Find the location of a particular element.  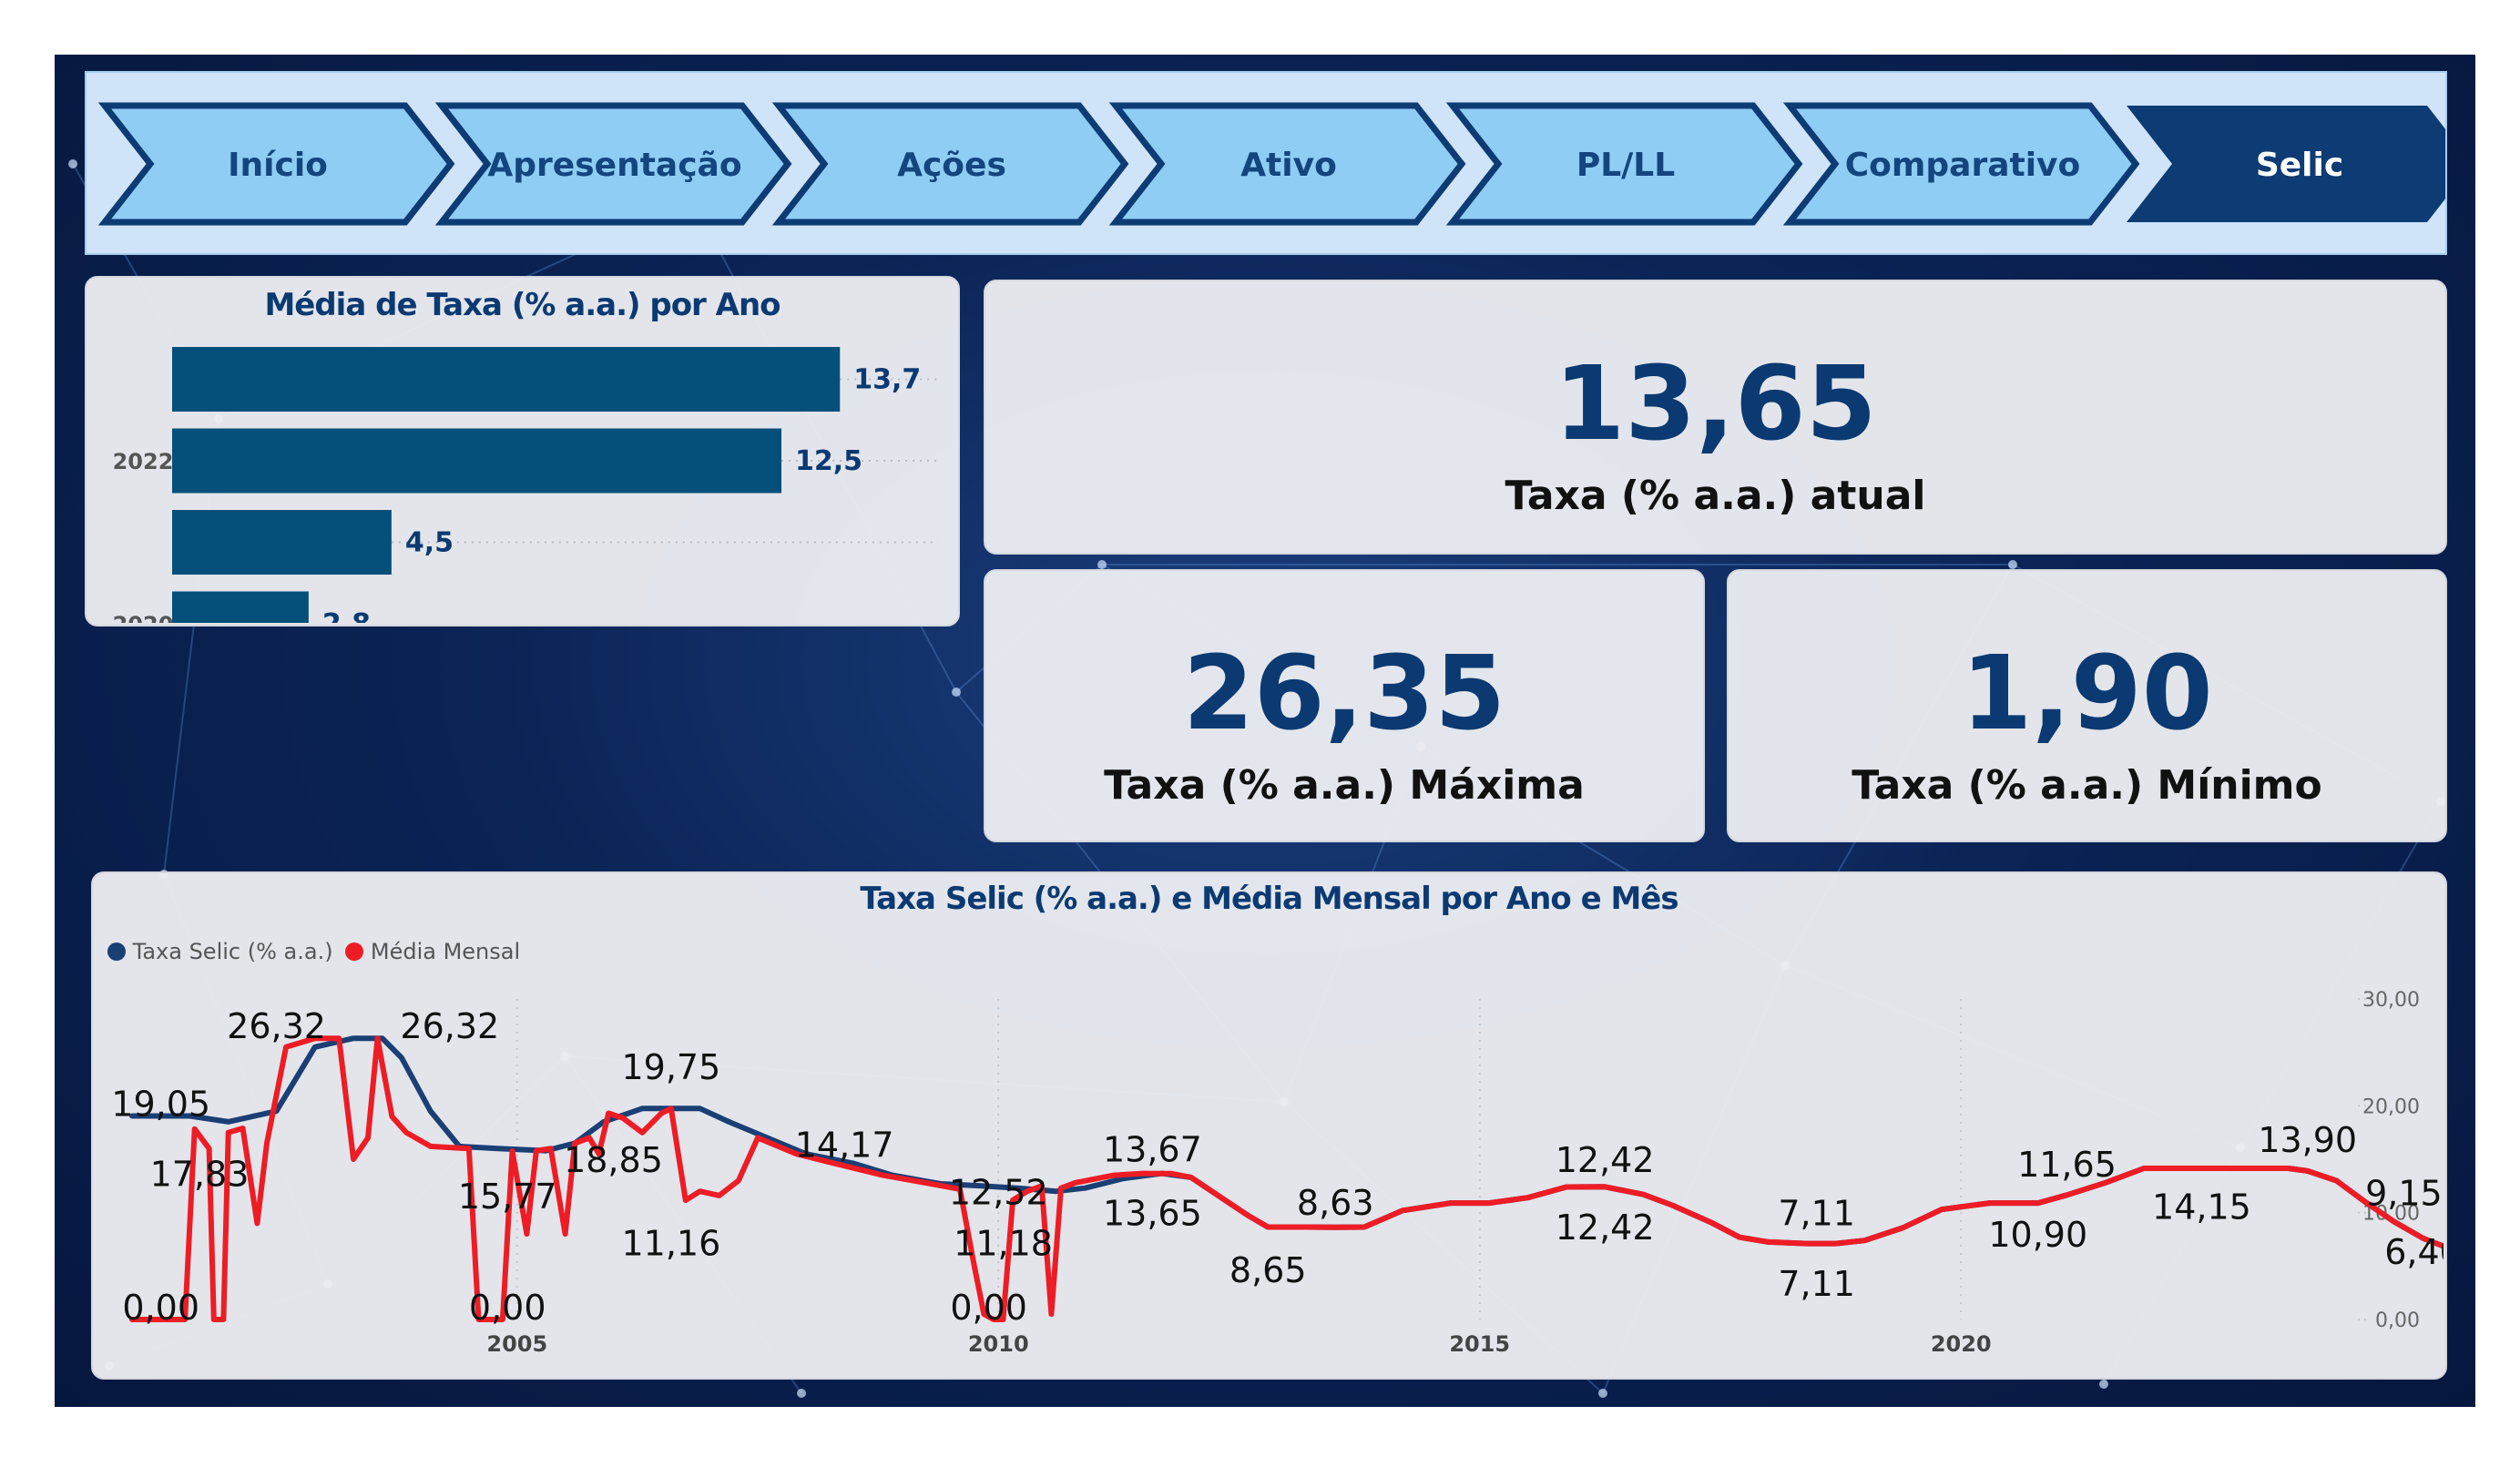

nav-item-selic: Selic is located at coordinates (2286, 164).